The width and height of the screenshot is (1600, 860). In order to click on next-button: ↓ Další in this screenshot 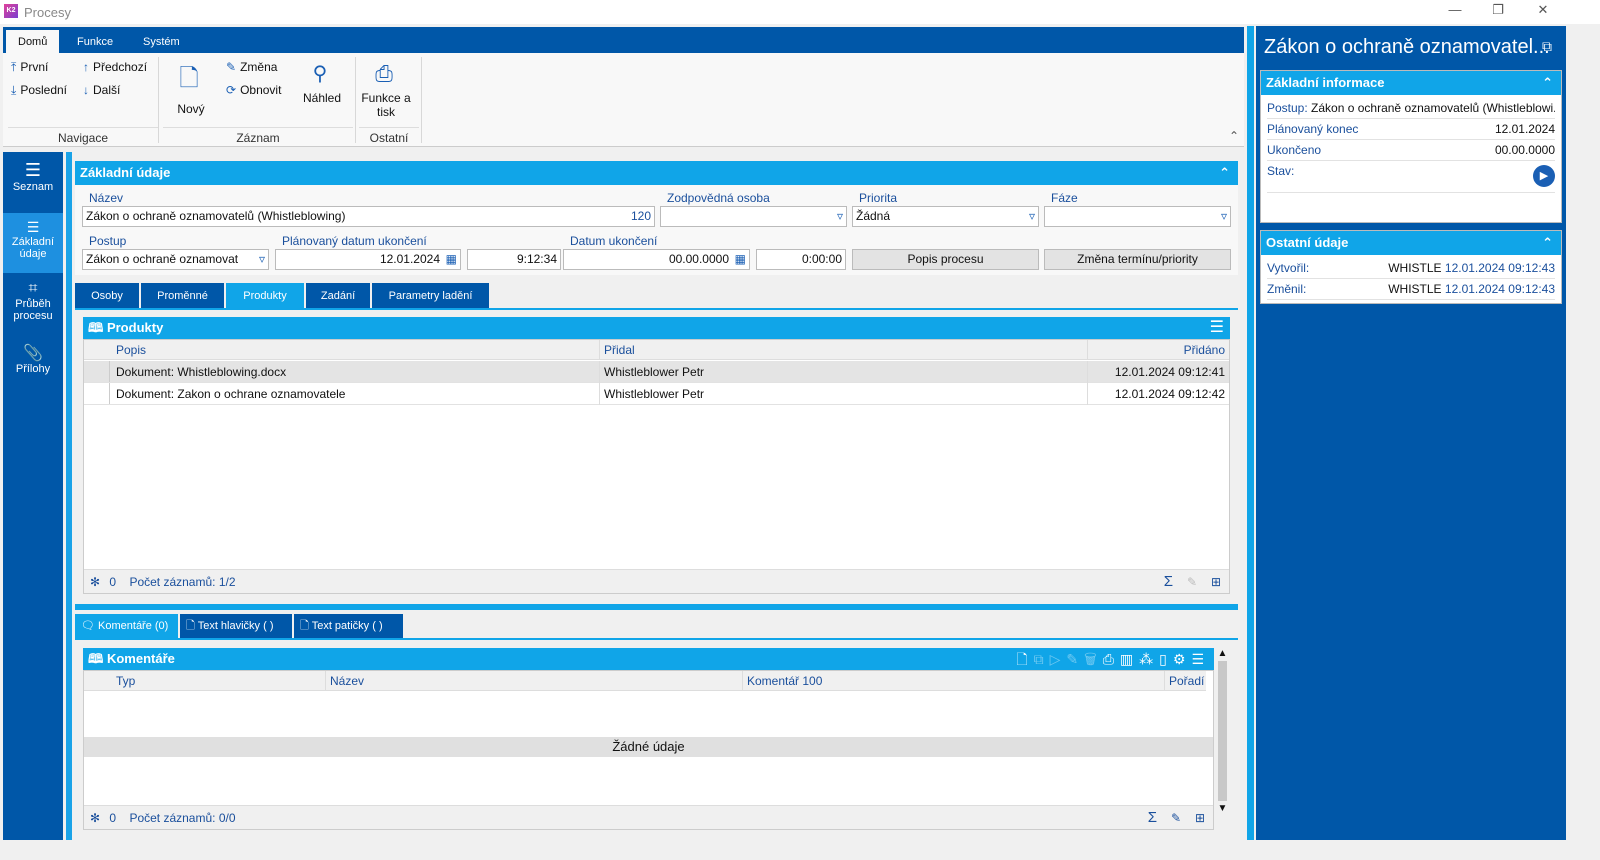, I will do `click(101, 90)`.